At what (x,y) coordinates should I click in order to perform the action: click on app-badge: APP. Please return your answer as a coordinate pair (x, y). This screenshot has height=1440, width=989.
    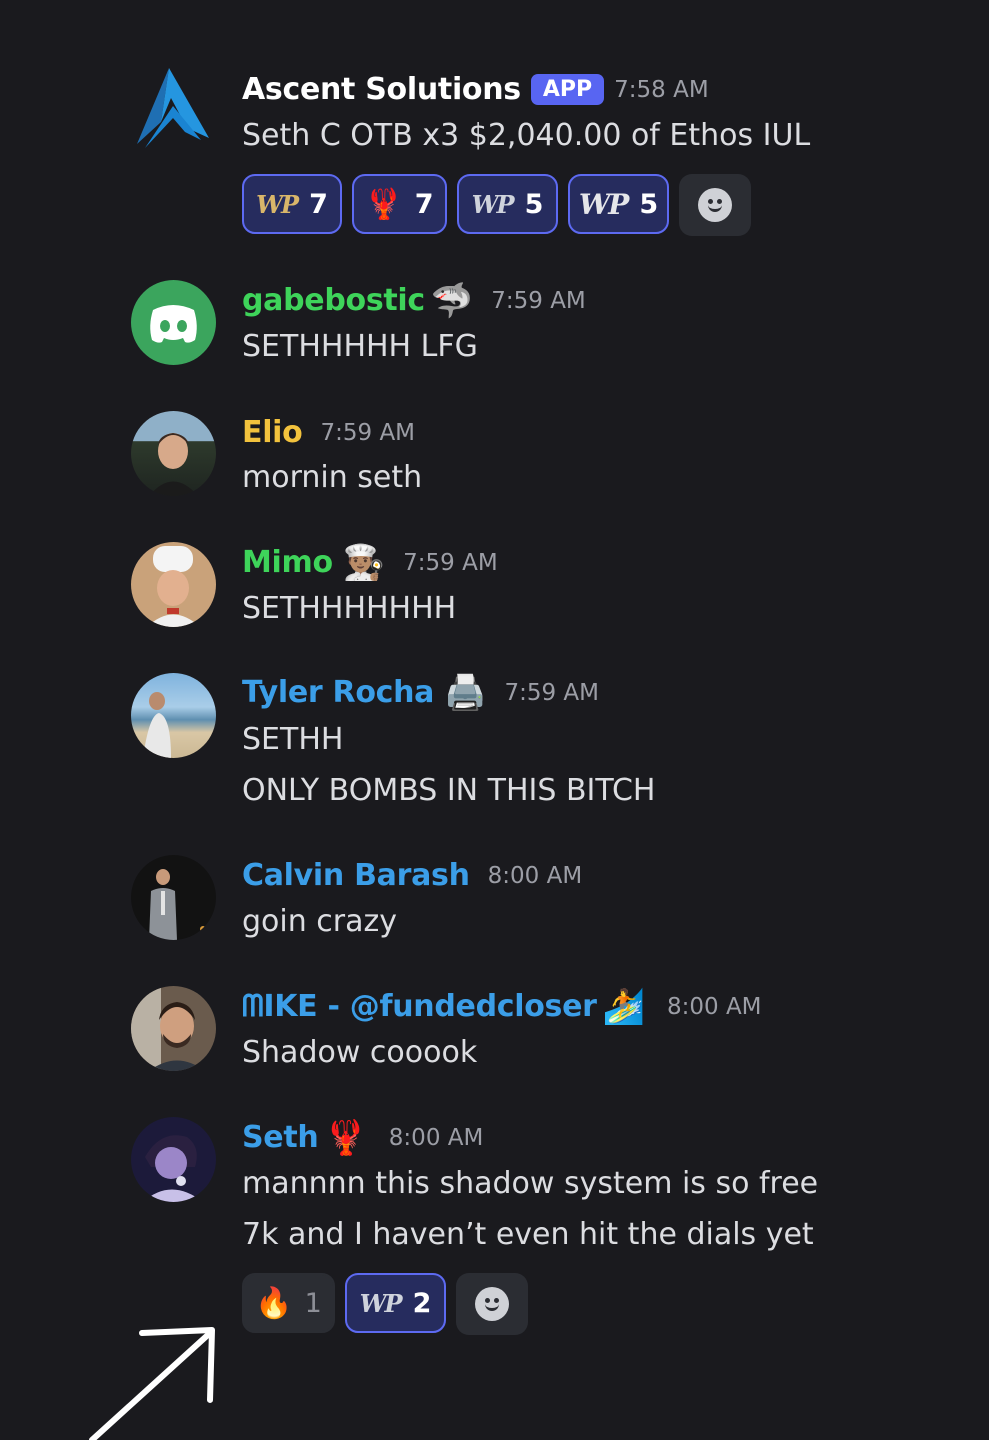
    Looking at the image, I should click on (567, 89).